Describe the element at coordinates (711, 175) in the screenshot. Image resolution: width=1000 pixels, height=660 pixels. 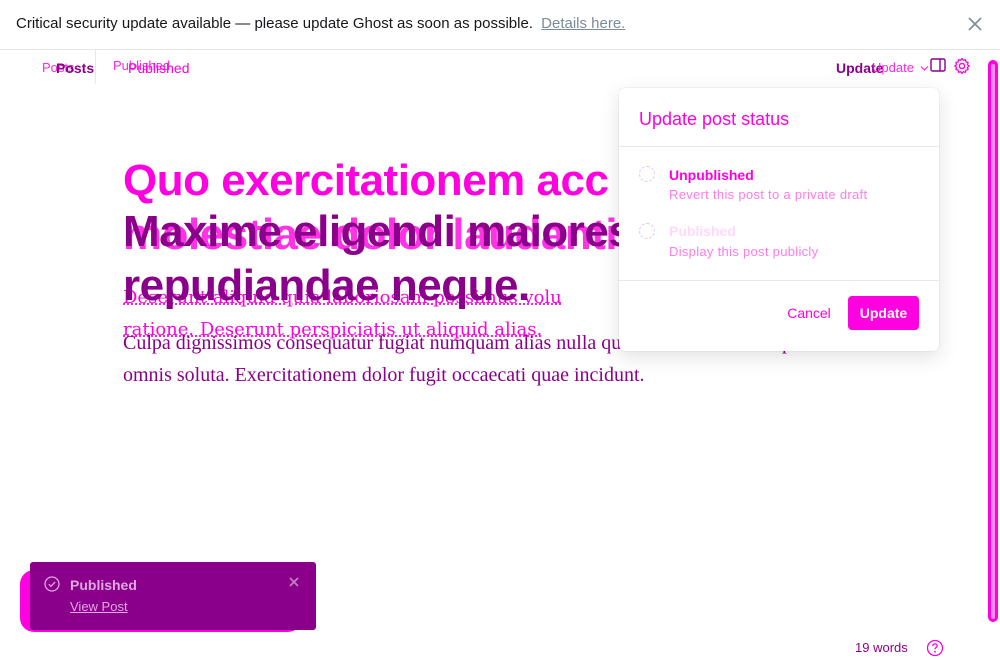
I see `option-unpublished-label: Unpublished` at that location.